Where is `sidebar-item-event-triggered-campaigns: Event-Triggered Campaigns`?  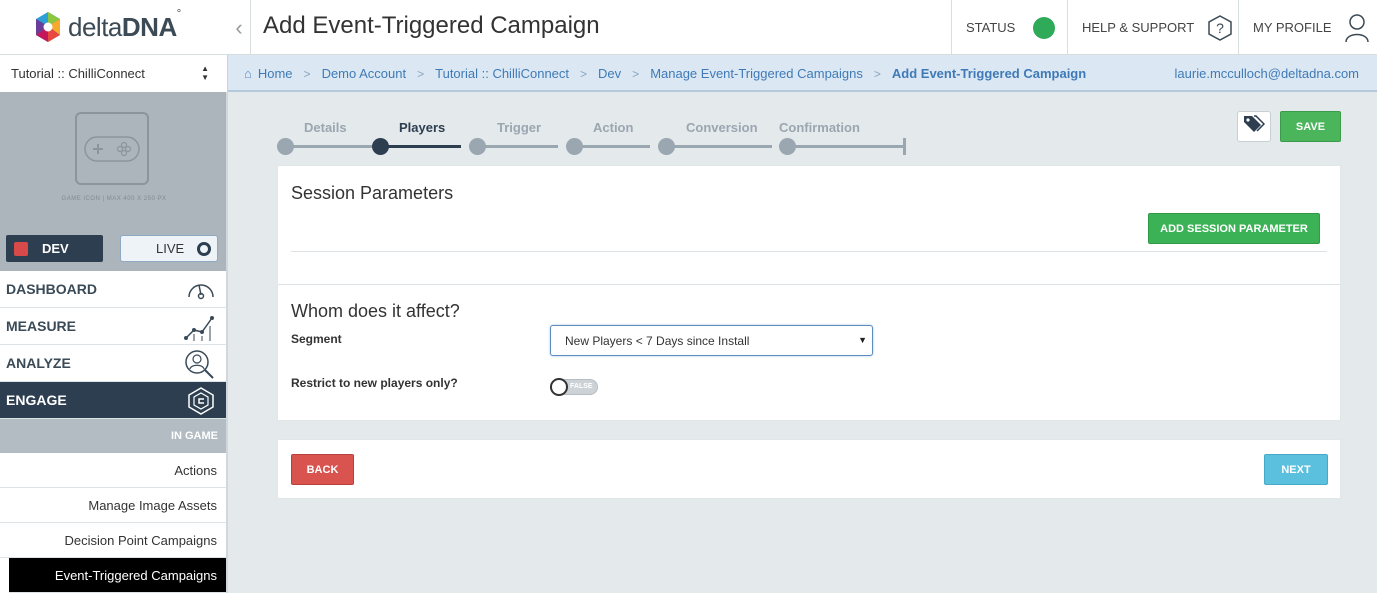
sidebar-item-event-triggered-campaigns: Event-Triggered Campaigns is located at coordinates (118, 575).